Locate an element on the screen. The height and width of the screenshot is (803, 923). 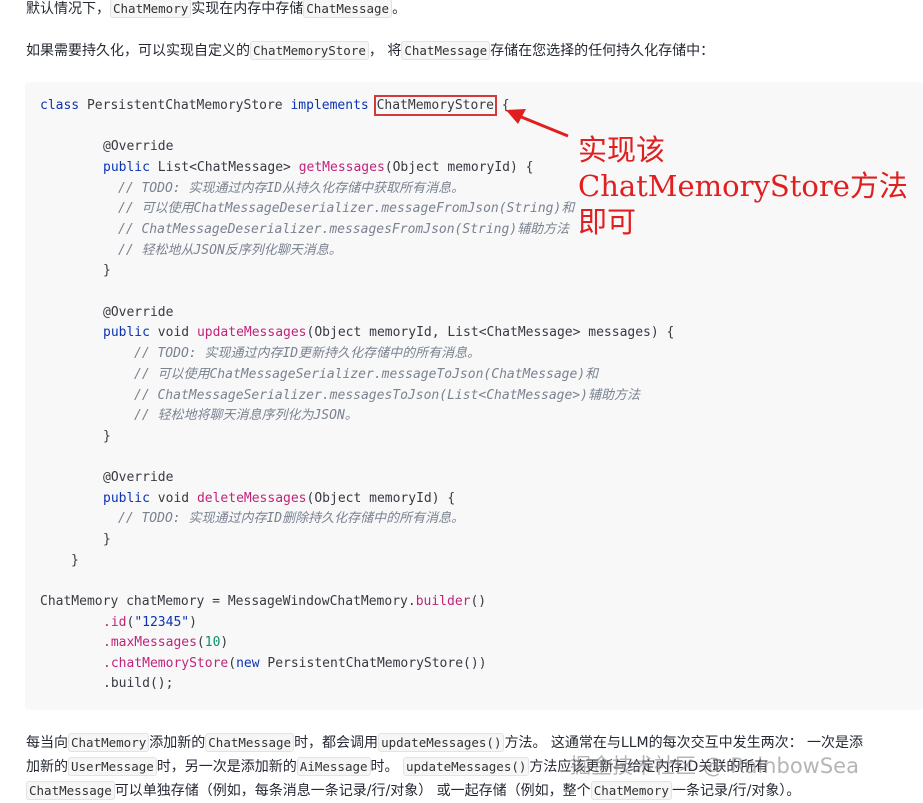
inline-code: AiMessage is located at coordinates (333, 766).